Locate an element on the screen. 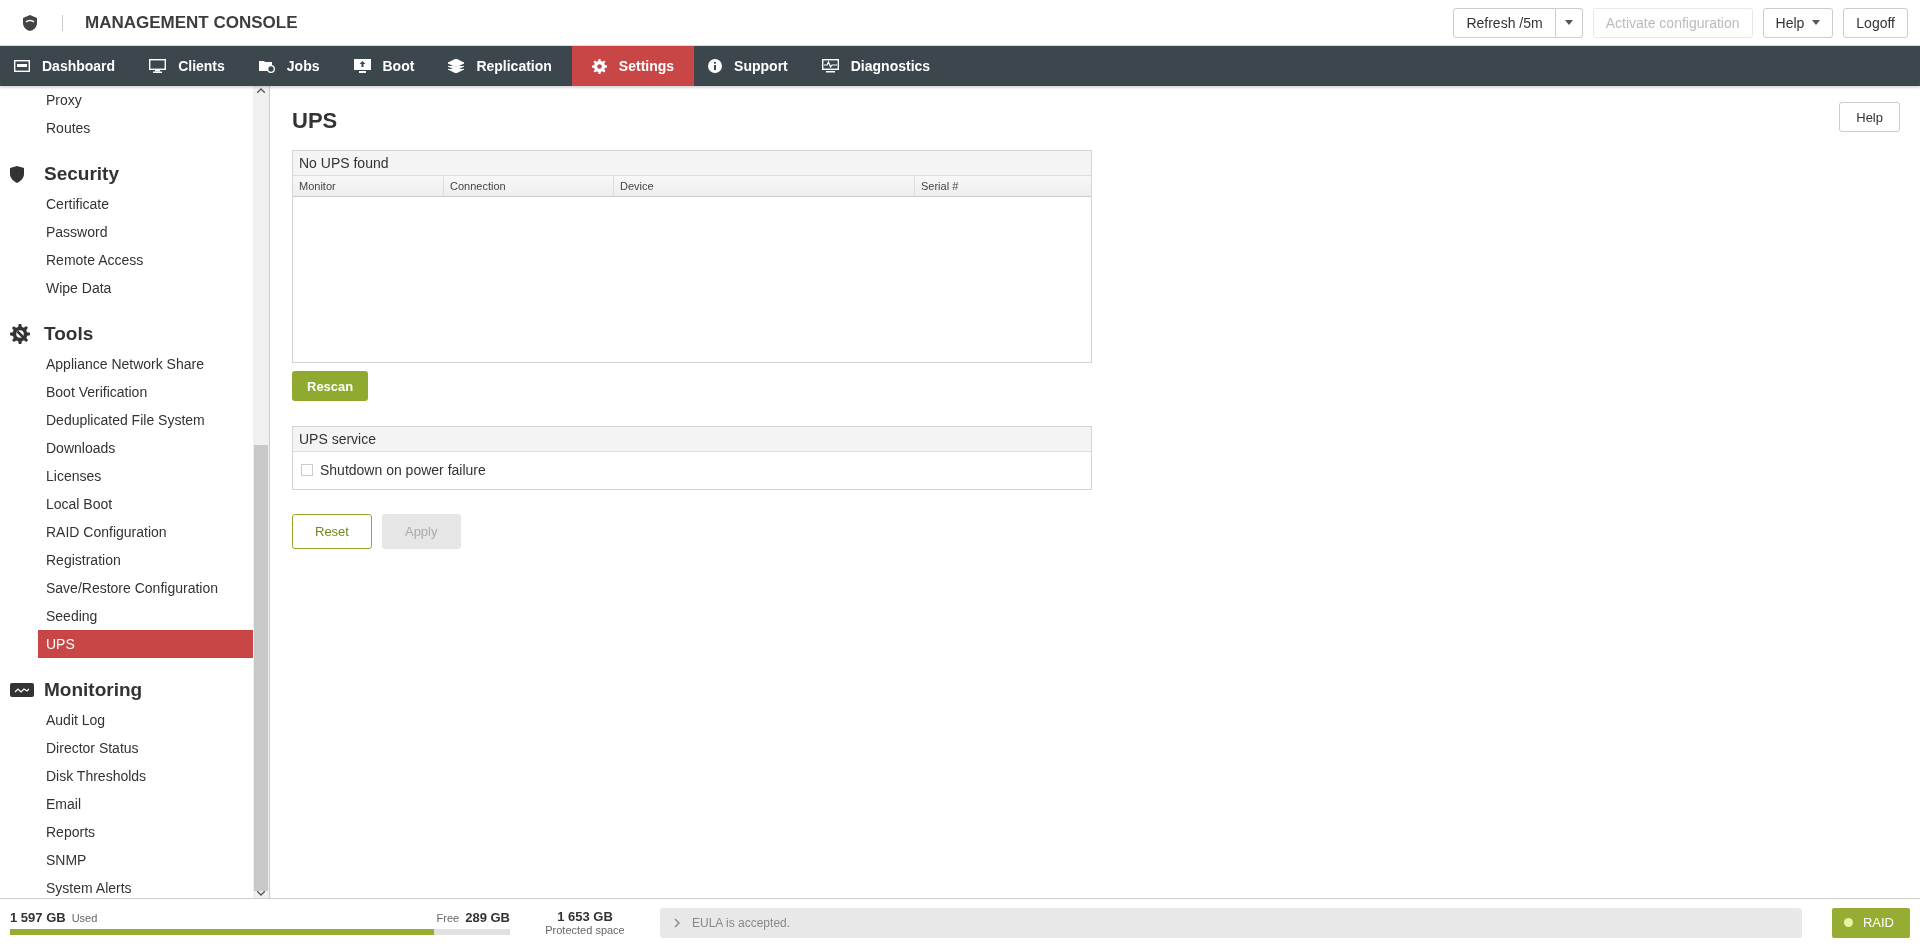 Image resolution: width=1920 pixels, height=946 pixels. section-heading: Tools is located at coordinates (69, 334).